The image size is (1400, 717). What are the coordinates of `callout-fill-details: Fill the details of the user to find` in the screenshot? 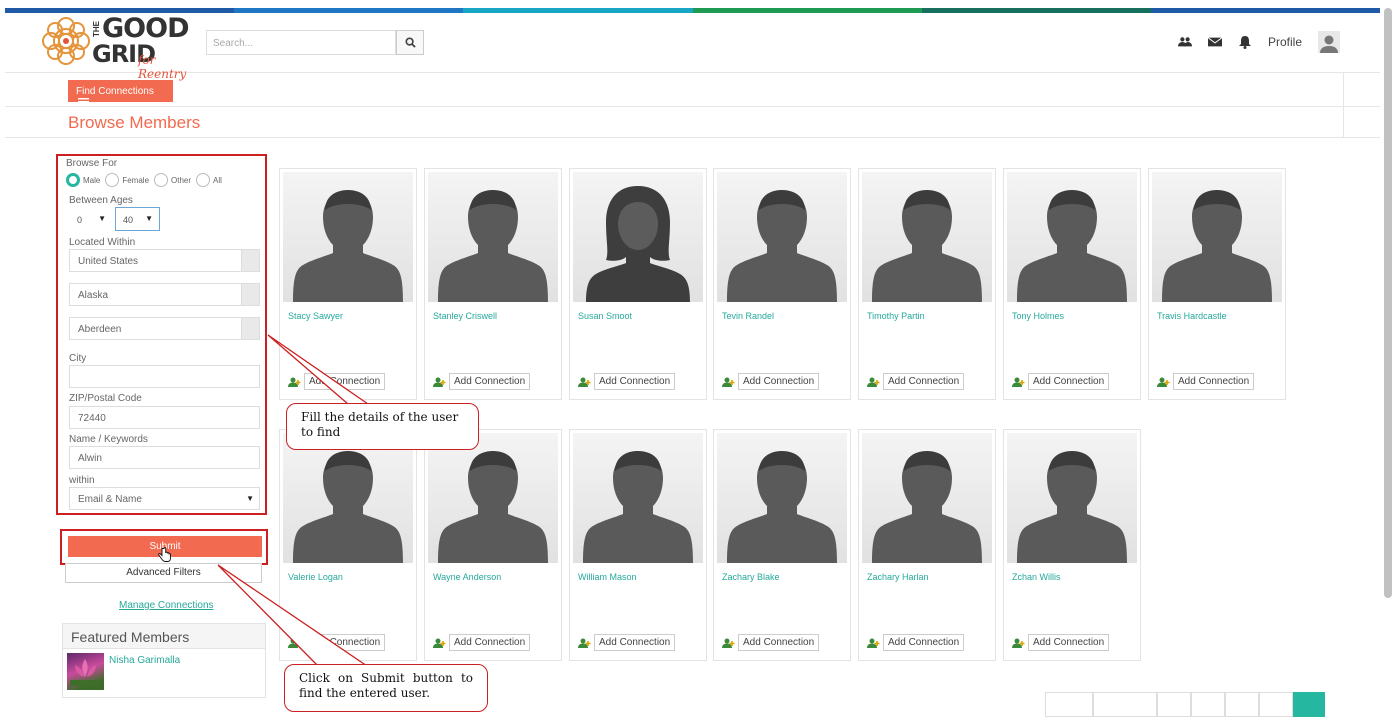 It's located at (382, 426).